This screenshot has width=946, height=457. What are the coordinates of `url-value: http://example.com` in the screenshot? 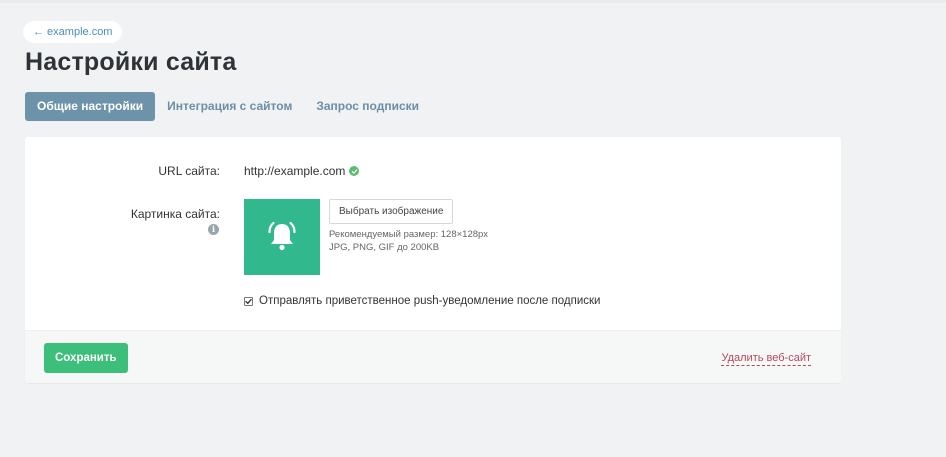 It's located at (302, 171).